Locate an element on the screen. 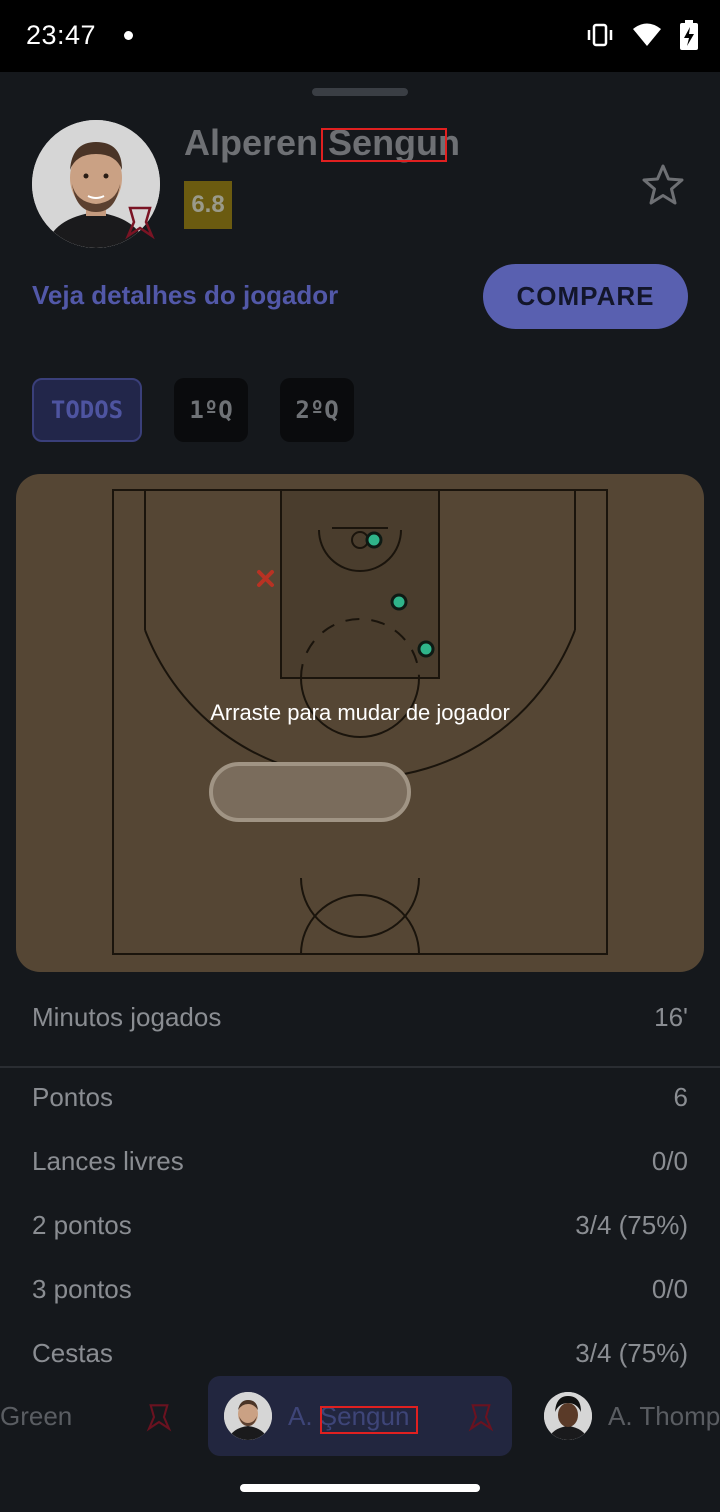  stat-row-two-pointers: 2 pontos 3/4 (75%) is located at coordinates (360, 1228).